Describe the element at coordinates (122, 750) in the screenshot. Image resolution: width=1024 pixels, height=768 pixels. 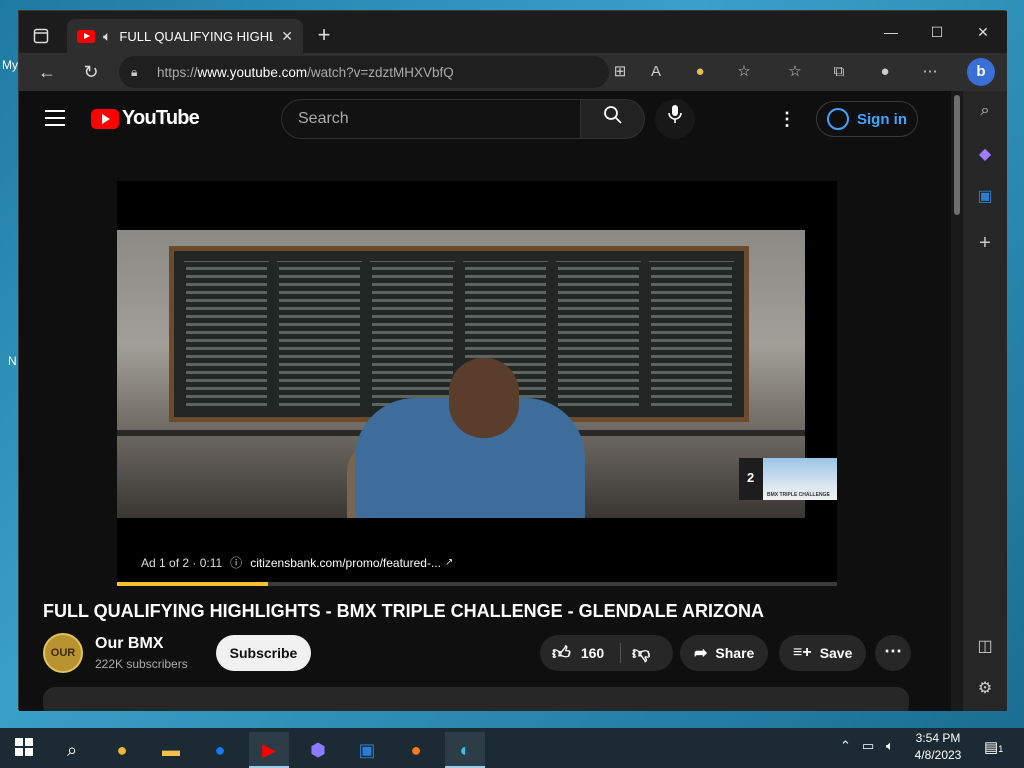
I see `chrome-icon: ●` at that location.